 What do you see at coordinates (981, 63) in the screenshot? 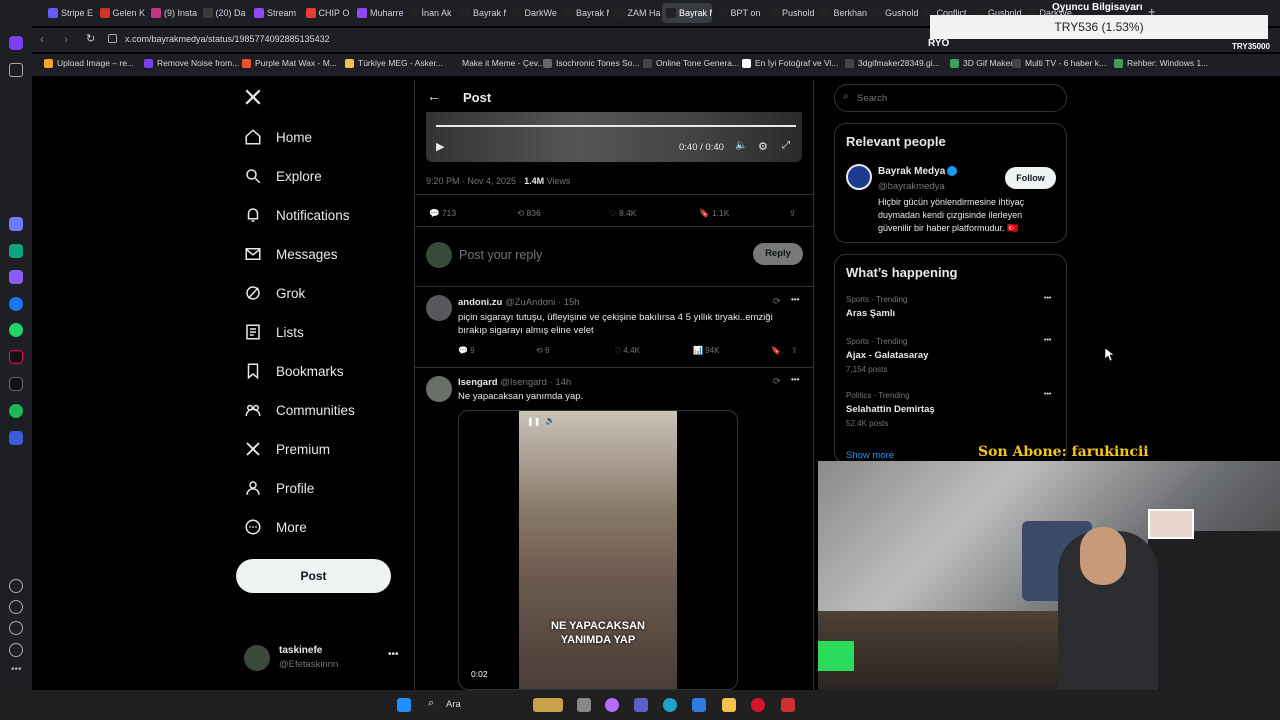
I see `bookmark-item: 3D Gif Maker` at bounding box center [981, 63].